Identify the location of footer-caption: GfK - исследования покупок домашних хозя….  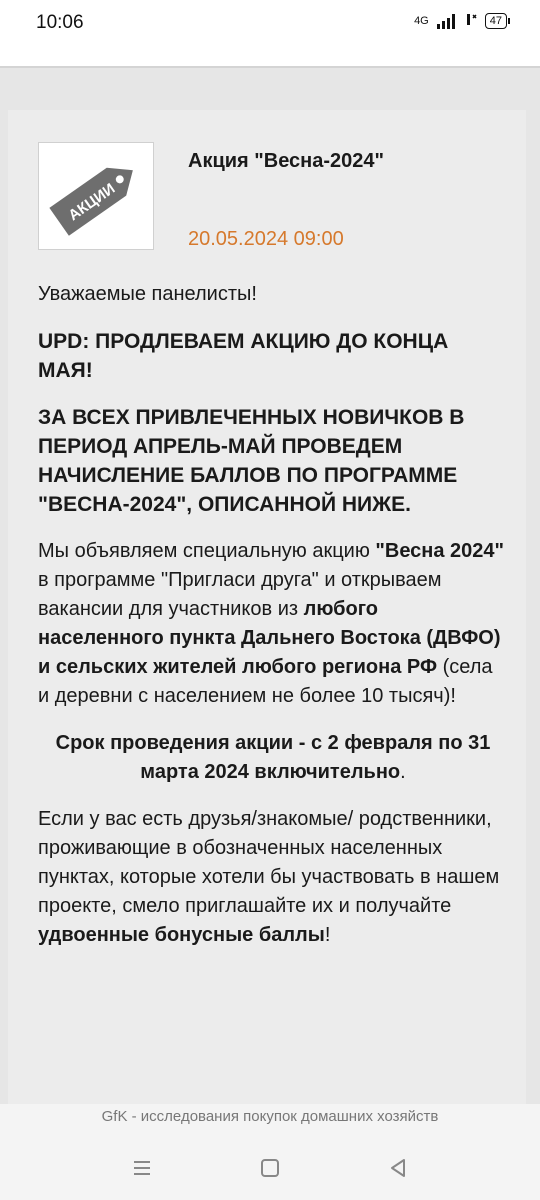
(270, 1116).